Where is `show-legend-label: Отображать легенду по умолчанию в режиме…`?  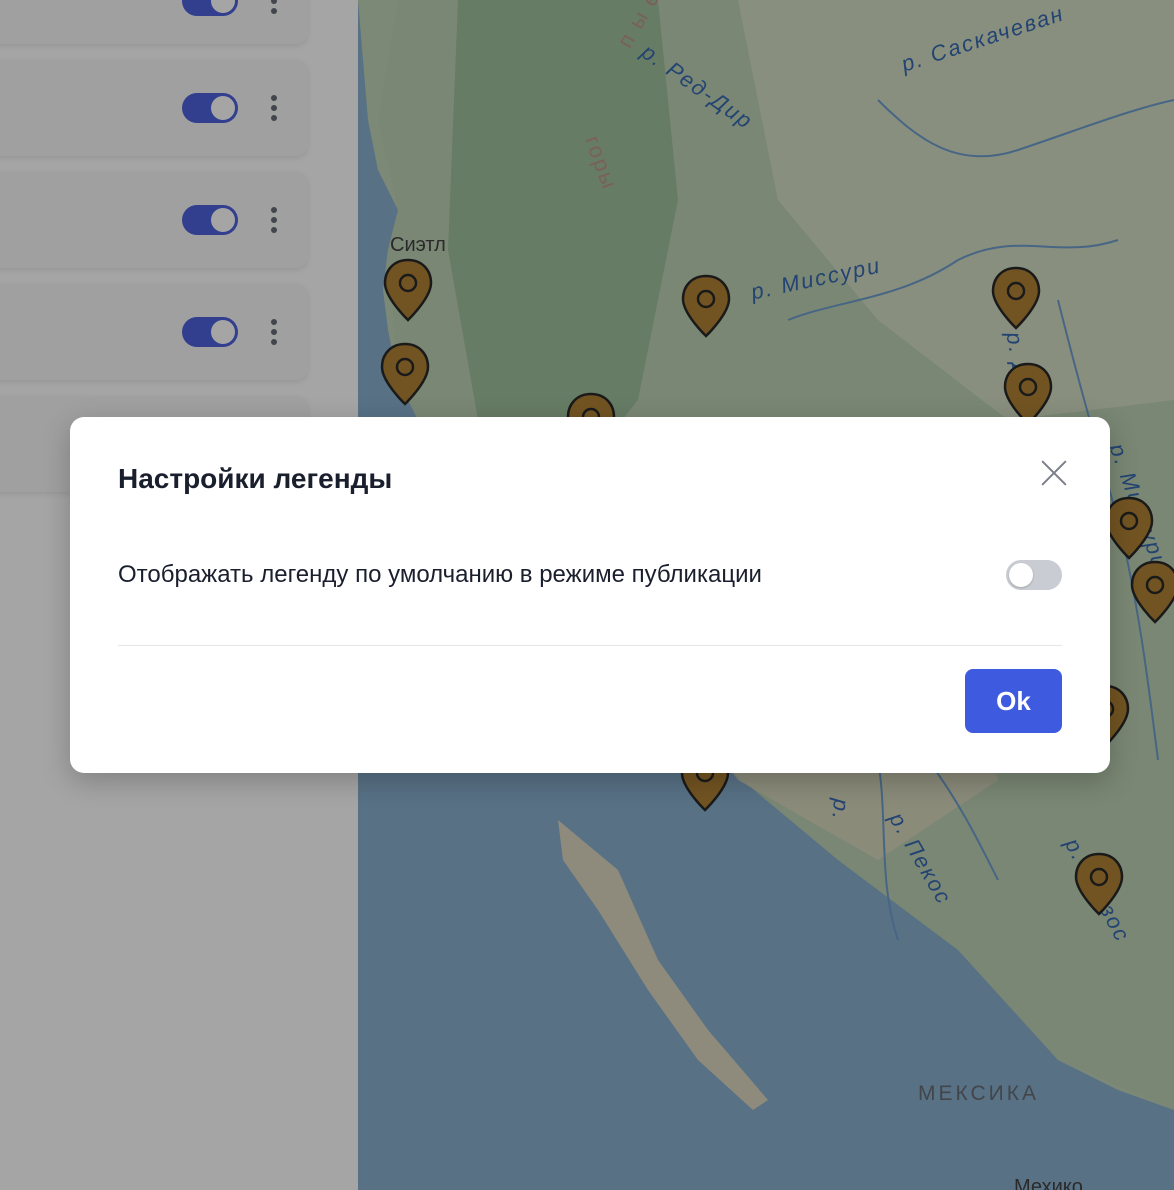 show-legend-label: Отображать легенду по умолчанию в режиме… is located at coordinates (440, 574).